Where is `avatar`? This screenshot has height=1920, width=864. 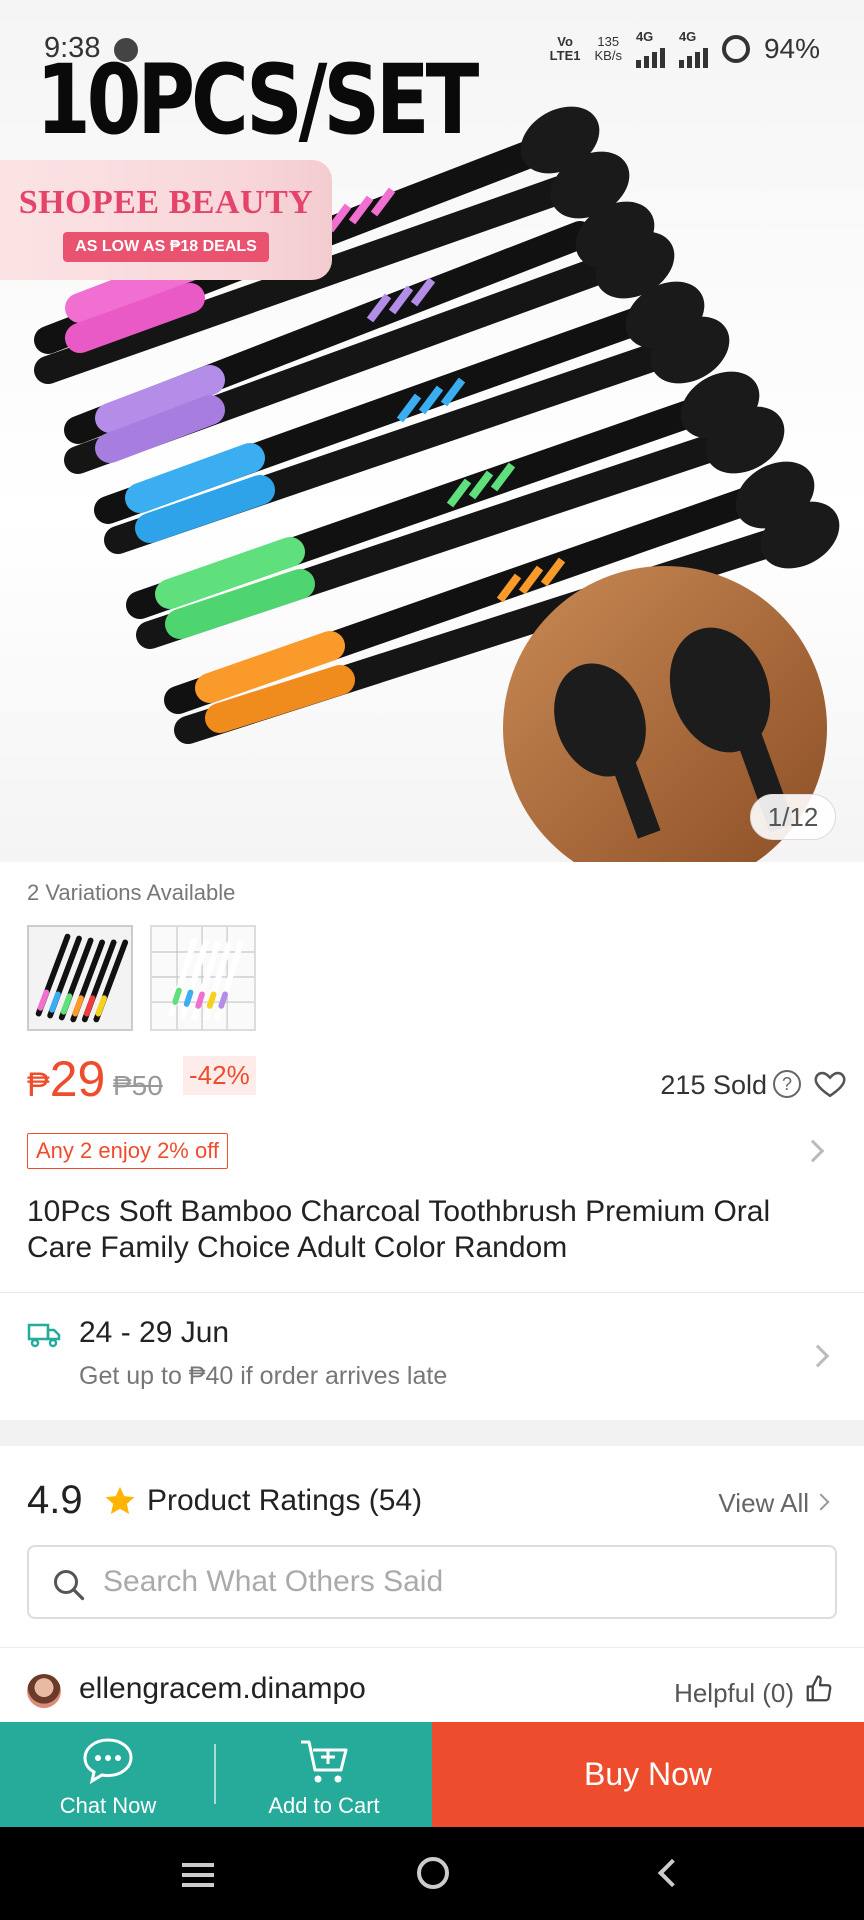 avatar is located at coordinates (44, 1691).